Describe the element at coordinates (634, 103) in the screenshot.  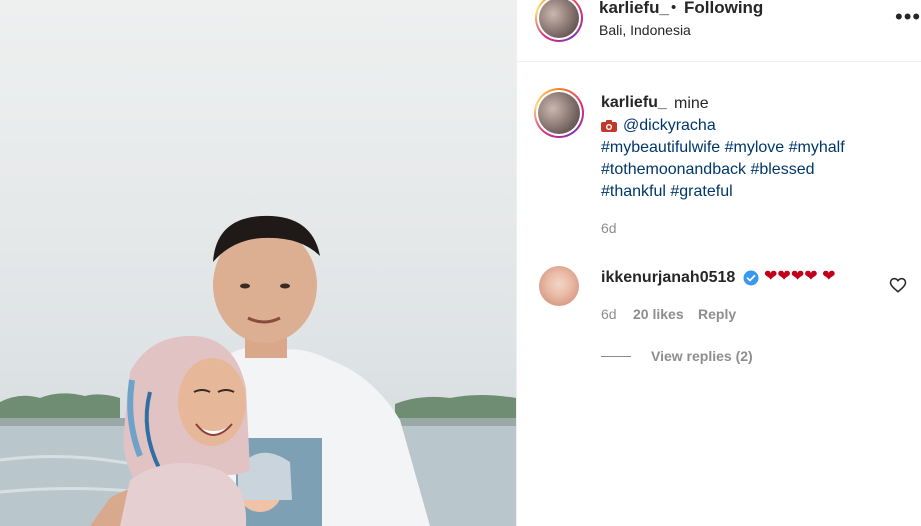
I see `caption-username: karliefu_` at that location.